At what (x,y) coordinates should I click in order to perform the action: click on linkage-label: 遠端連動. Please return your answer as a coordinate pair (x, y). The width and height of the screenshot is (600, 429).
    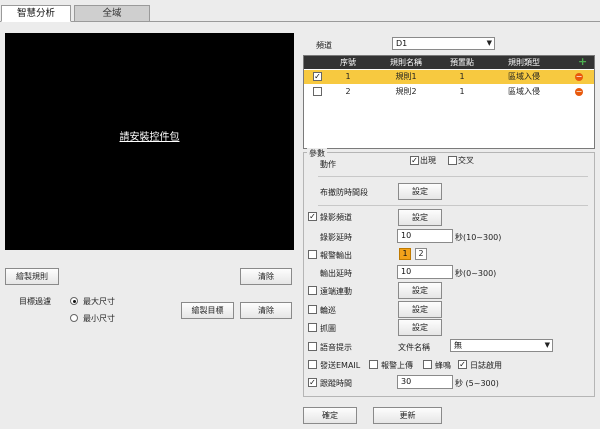
    Looking at the image, I should click on (336, 291).